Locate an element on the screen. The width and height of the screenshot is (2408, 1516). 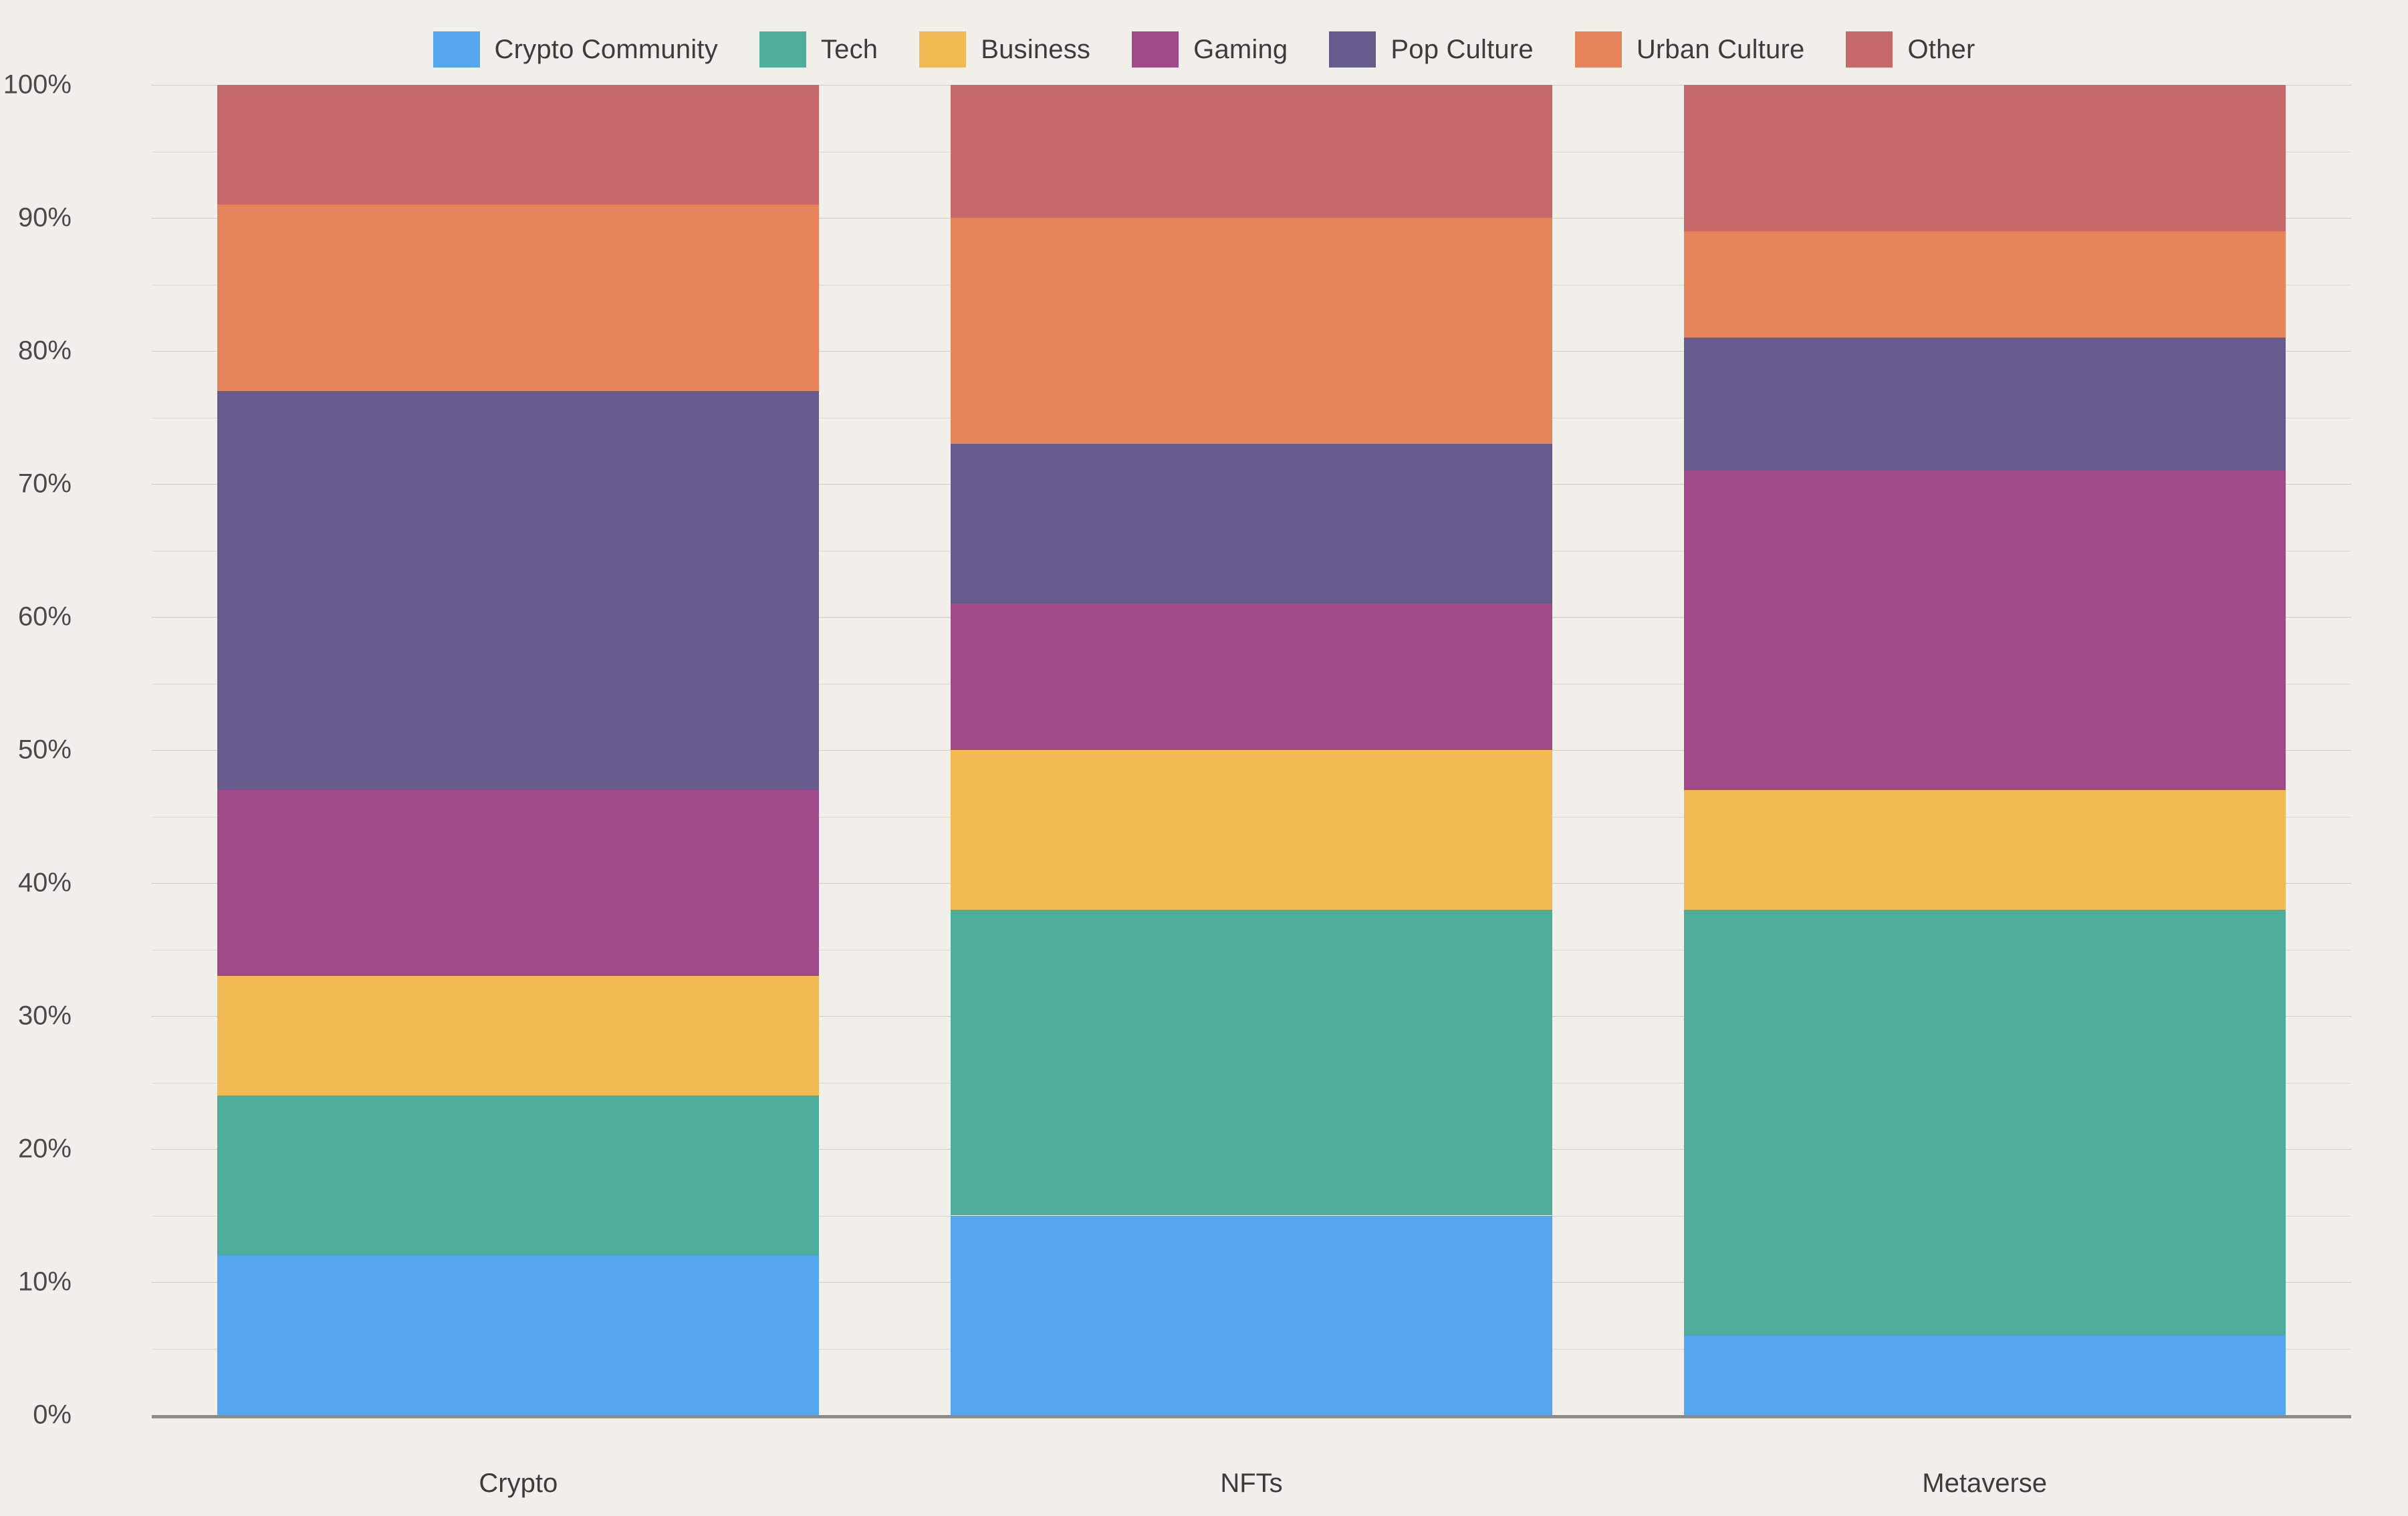
y-axis-tick-label: 50% is located at coordinates (44, 750).